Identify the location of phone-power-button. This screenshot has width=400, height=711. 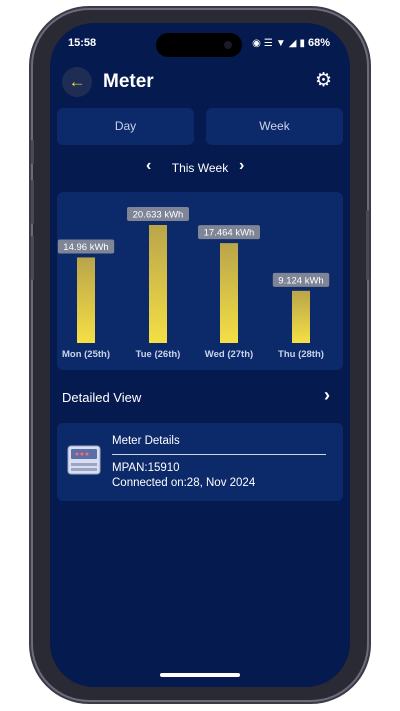
(367, 245).